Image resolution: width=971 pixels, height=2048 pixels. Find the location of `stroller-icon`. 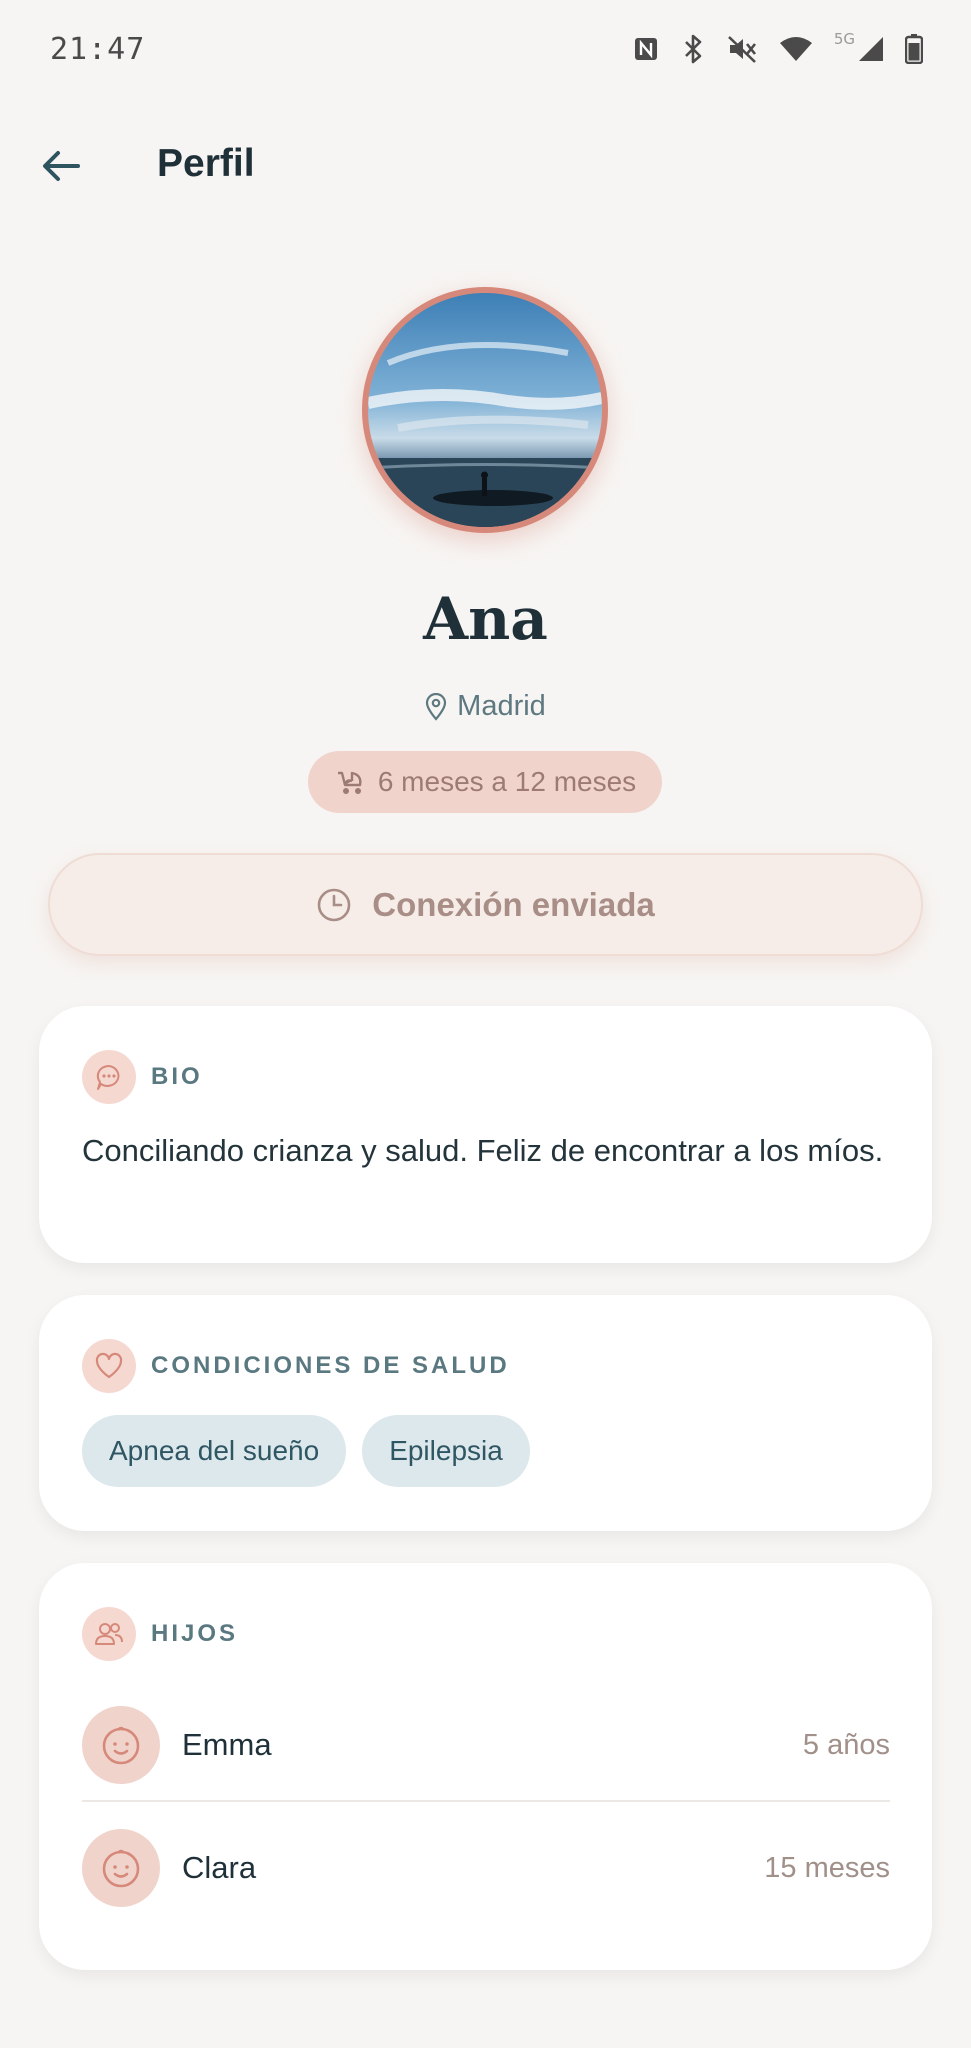

stroller-icon is located at coordinates (349, 782).